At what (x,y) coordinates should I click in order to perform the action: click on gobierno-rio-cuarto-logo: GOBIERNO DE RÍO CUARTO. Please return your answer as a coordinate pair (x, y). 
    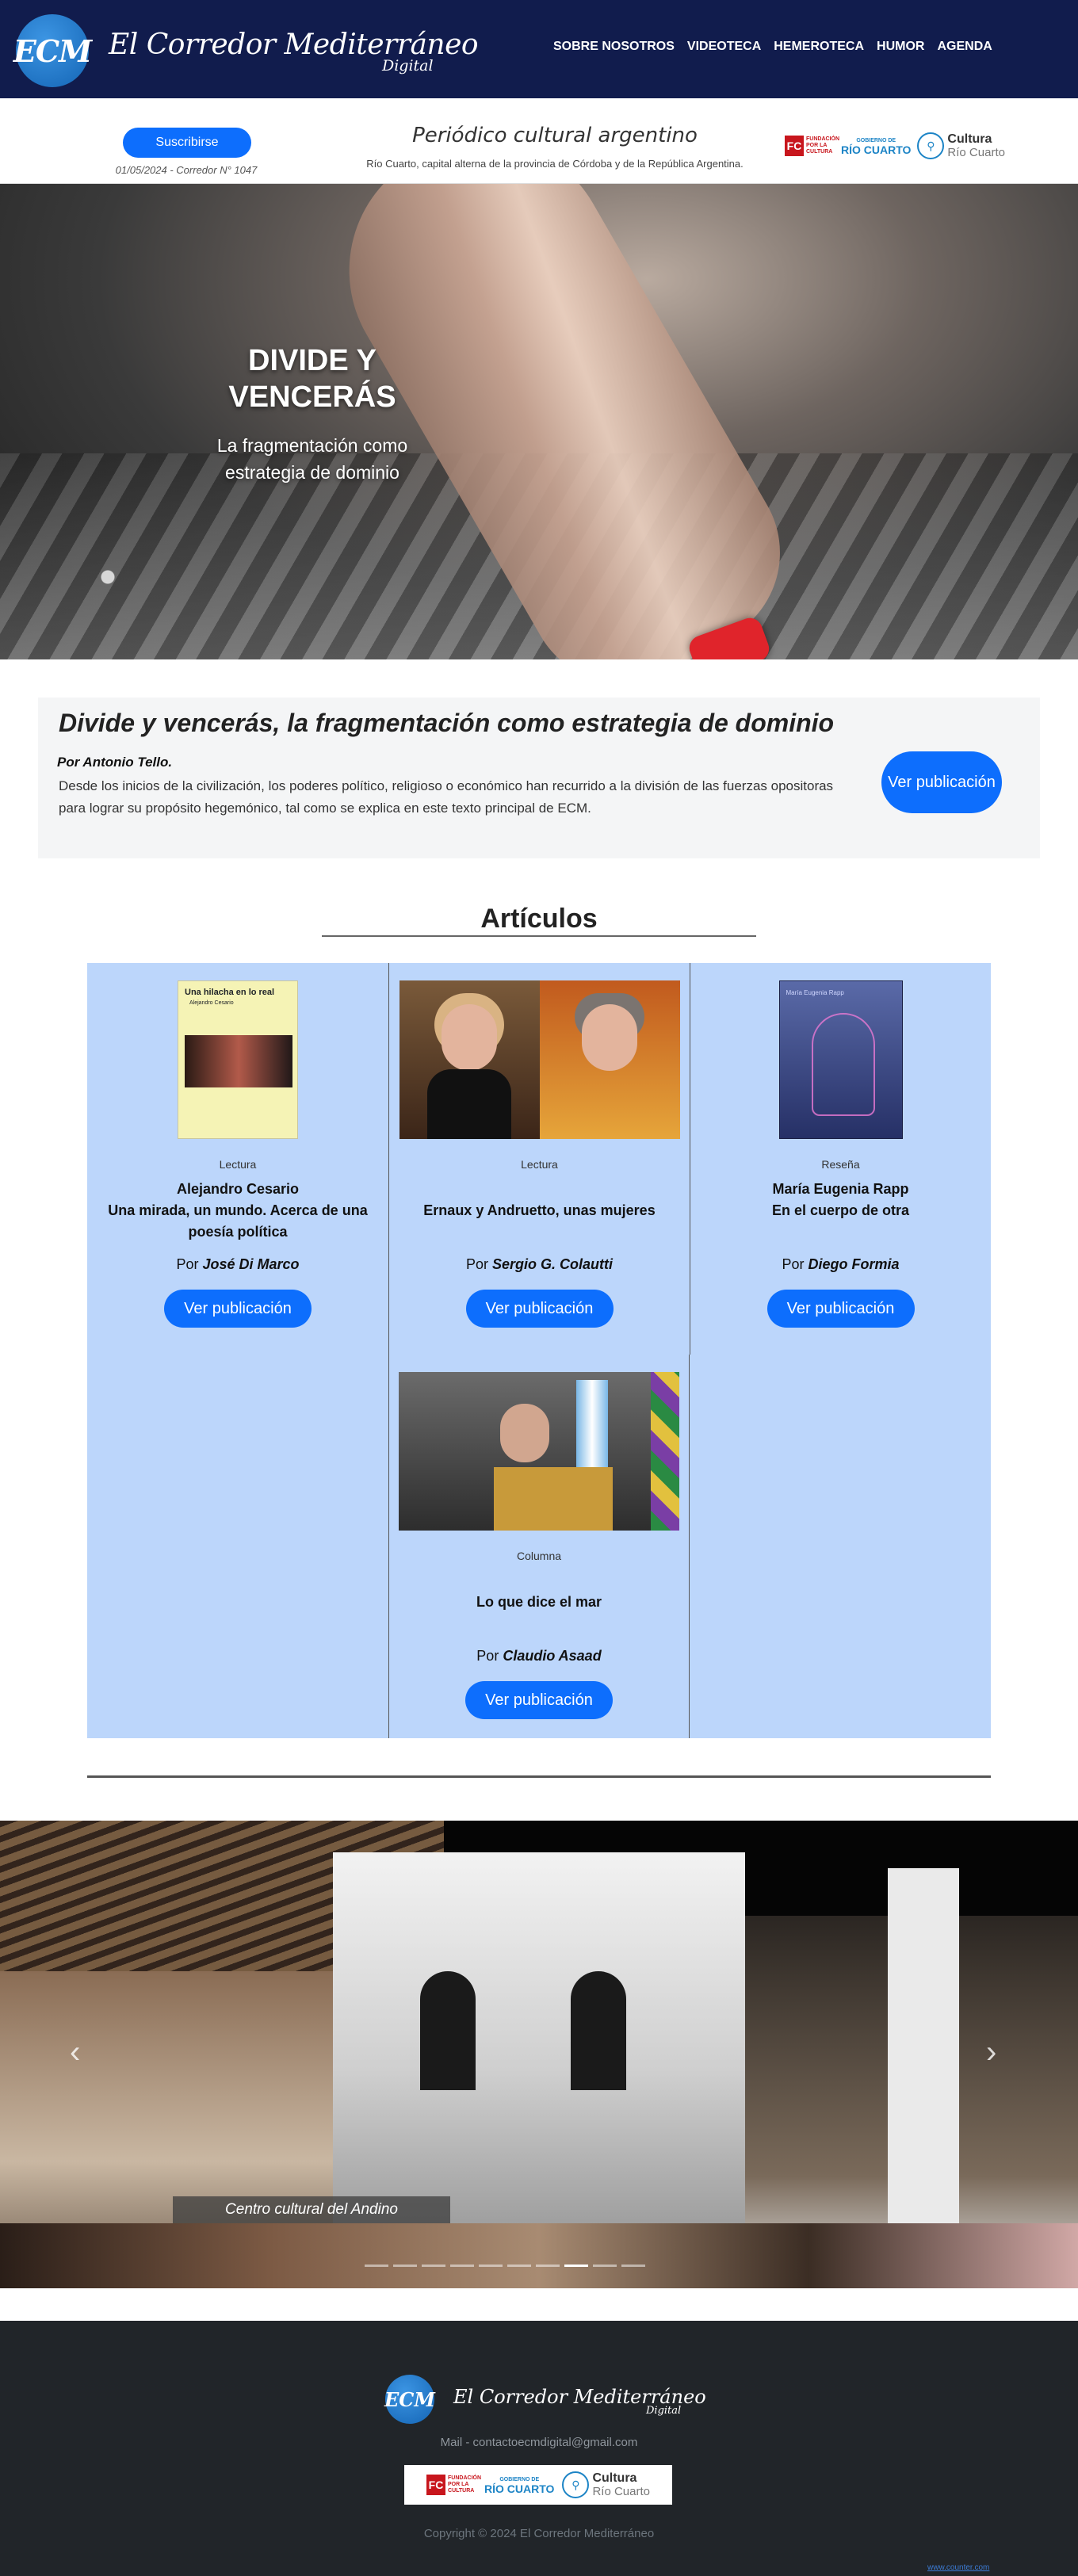
    Looking at the image, I should click on (876, 146).